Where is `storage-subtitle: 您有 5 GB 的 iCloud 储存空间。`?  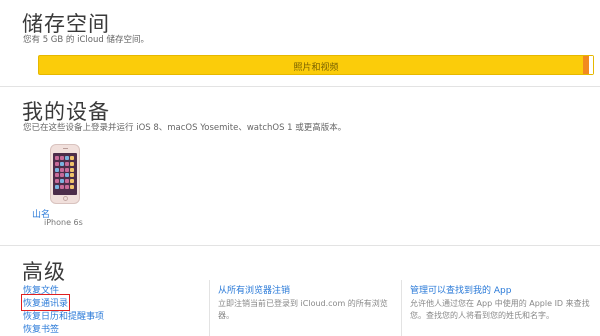
storage-subtitle: 您有 5 GB 的 iCloud 储存空间。 is located at coordinates (86, 40).